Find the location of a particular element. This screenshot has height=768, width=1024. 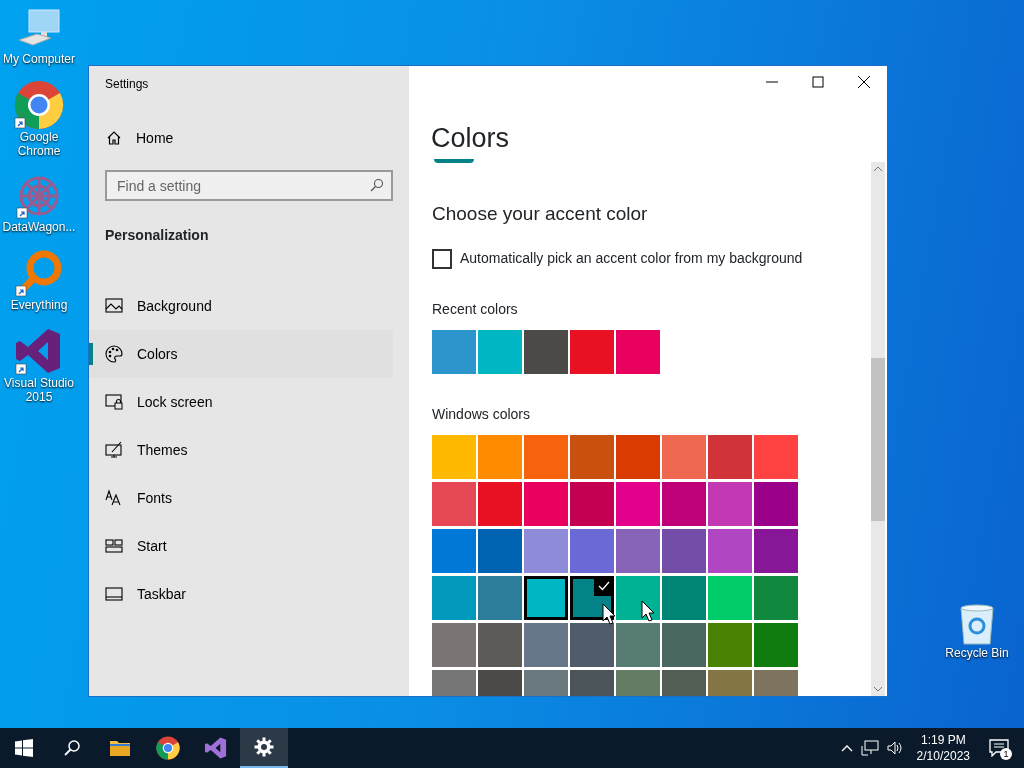

taskbar-app-button is located at coordinates (264, 748).